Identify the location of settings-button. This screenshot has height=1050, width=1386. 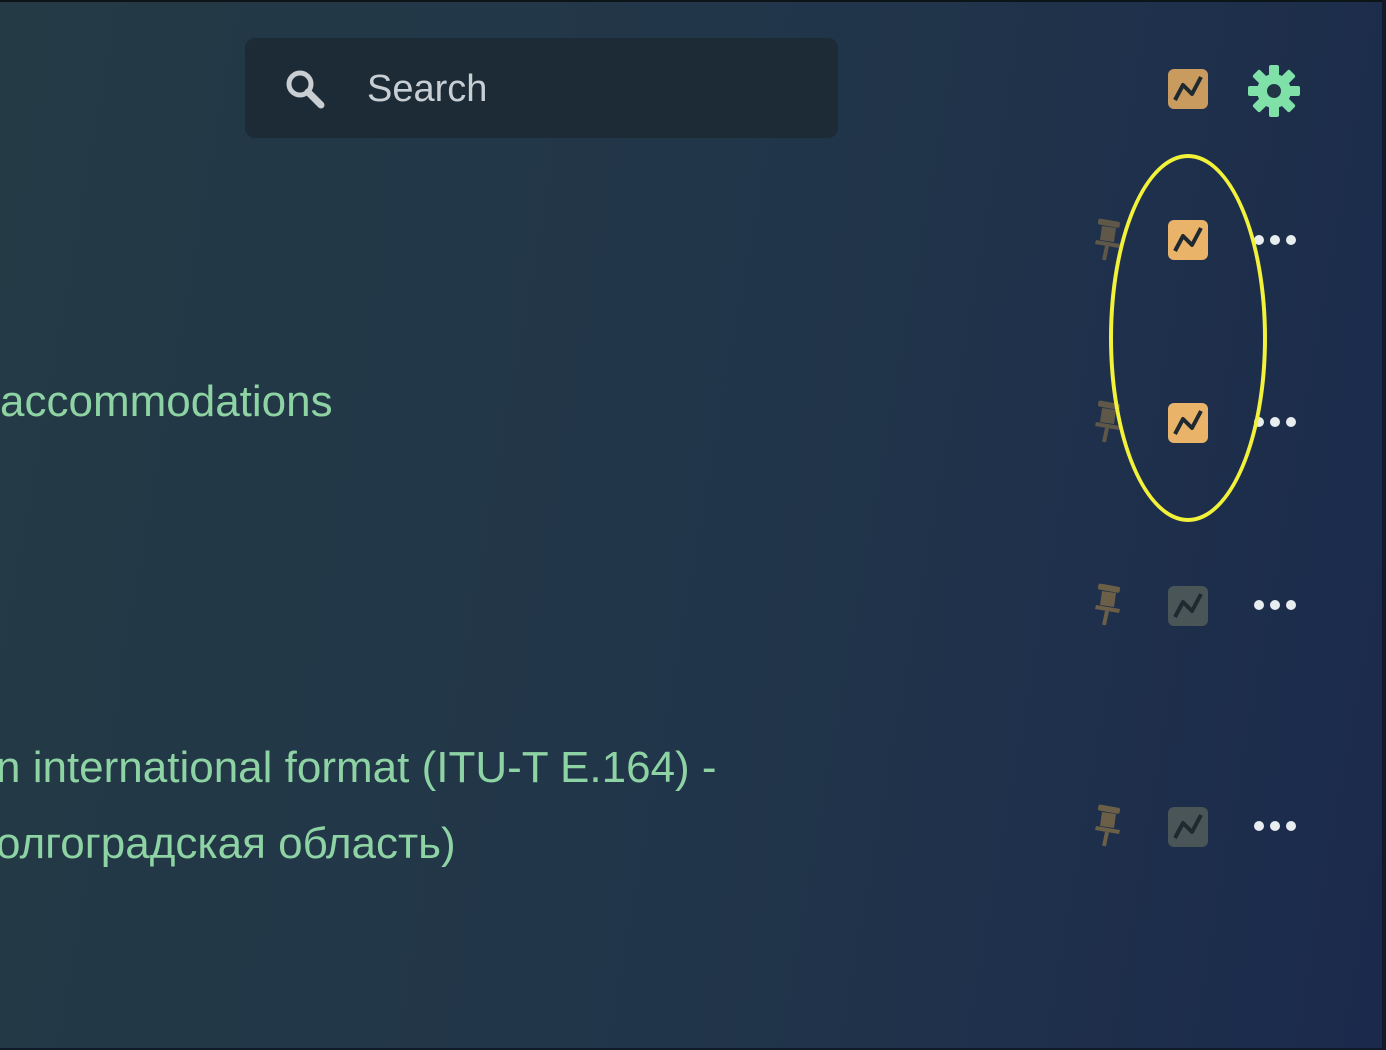
(1274, 91).